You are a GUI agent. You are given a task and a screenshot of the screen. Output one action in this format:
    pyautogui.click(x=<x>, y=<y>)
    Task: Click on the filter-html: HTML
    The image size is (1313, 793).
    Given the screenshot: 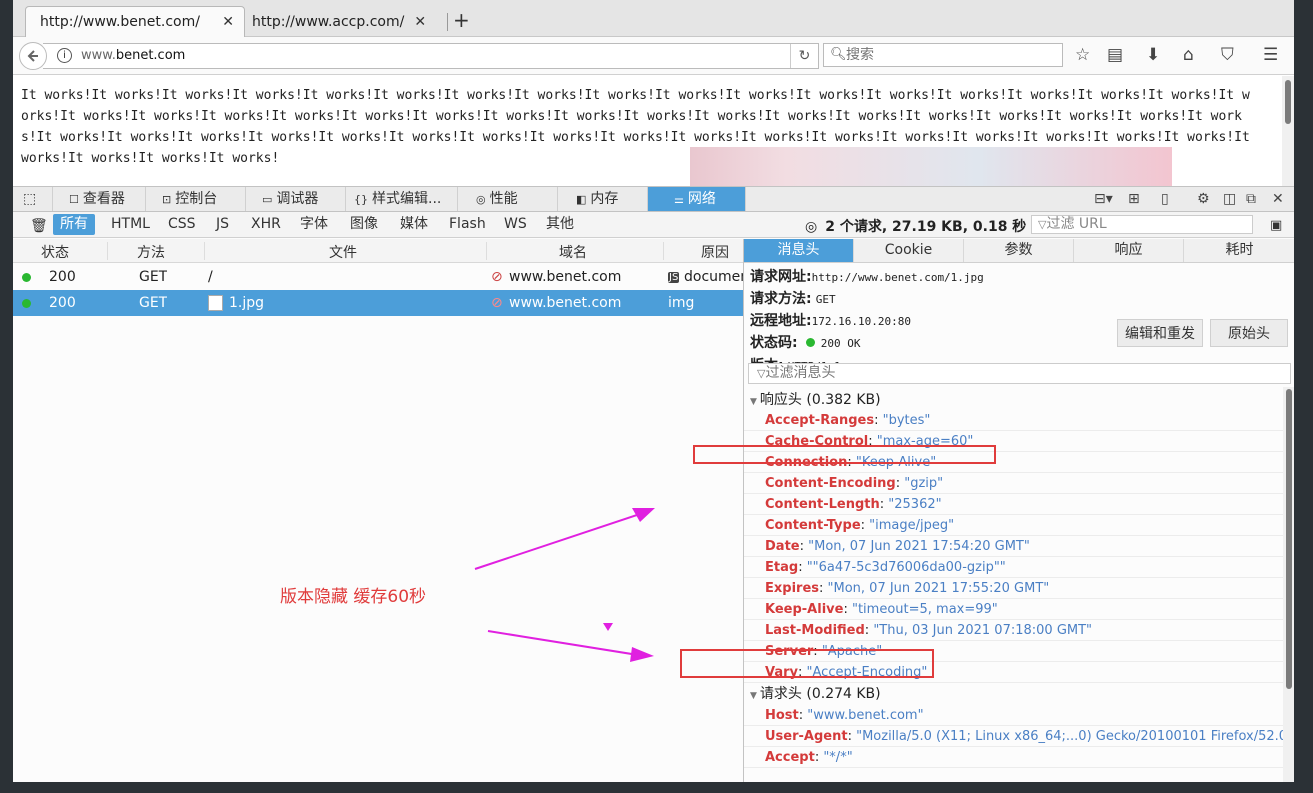 What is the action you would take?
    pyautogui.click(x=130, y=224)
    